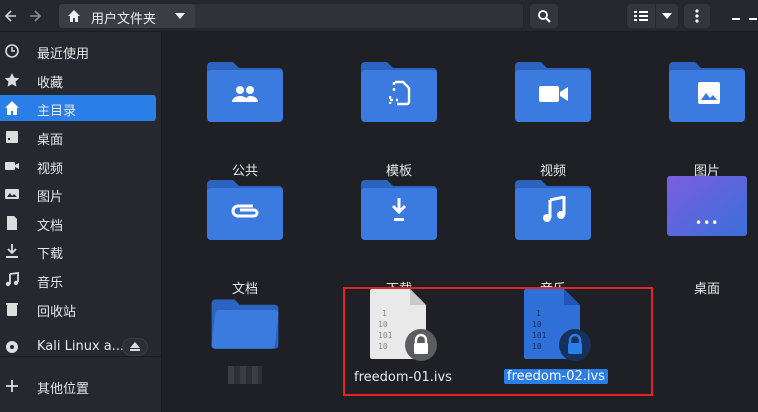 The height and width of the screenshot is (412, 758). What do you see at coordinates (400, 93) in the screenshot?
I see `template-icon` at bounding box center [400, 93].